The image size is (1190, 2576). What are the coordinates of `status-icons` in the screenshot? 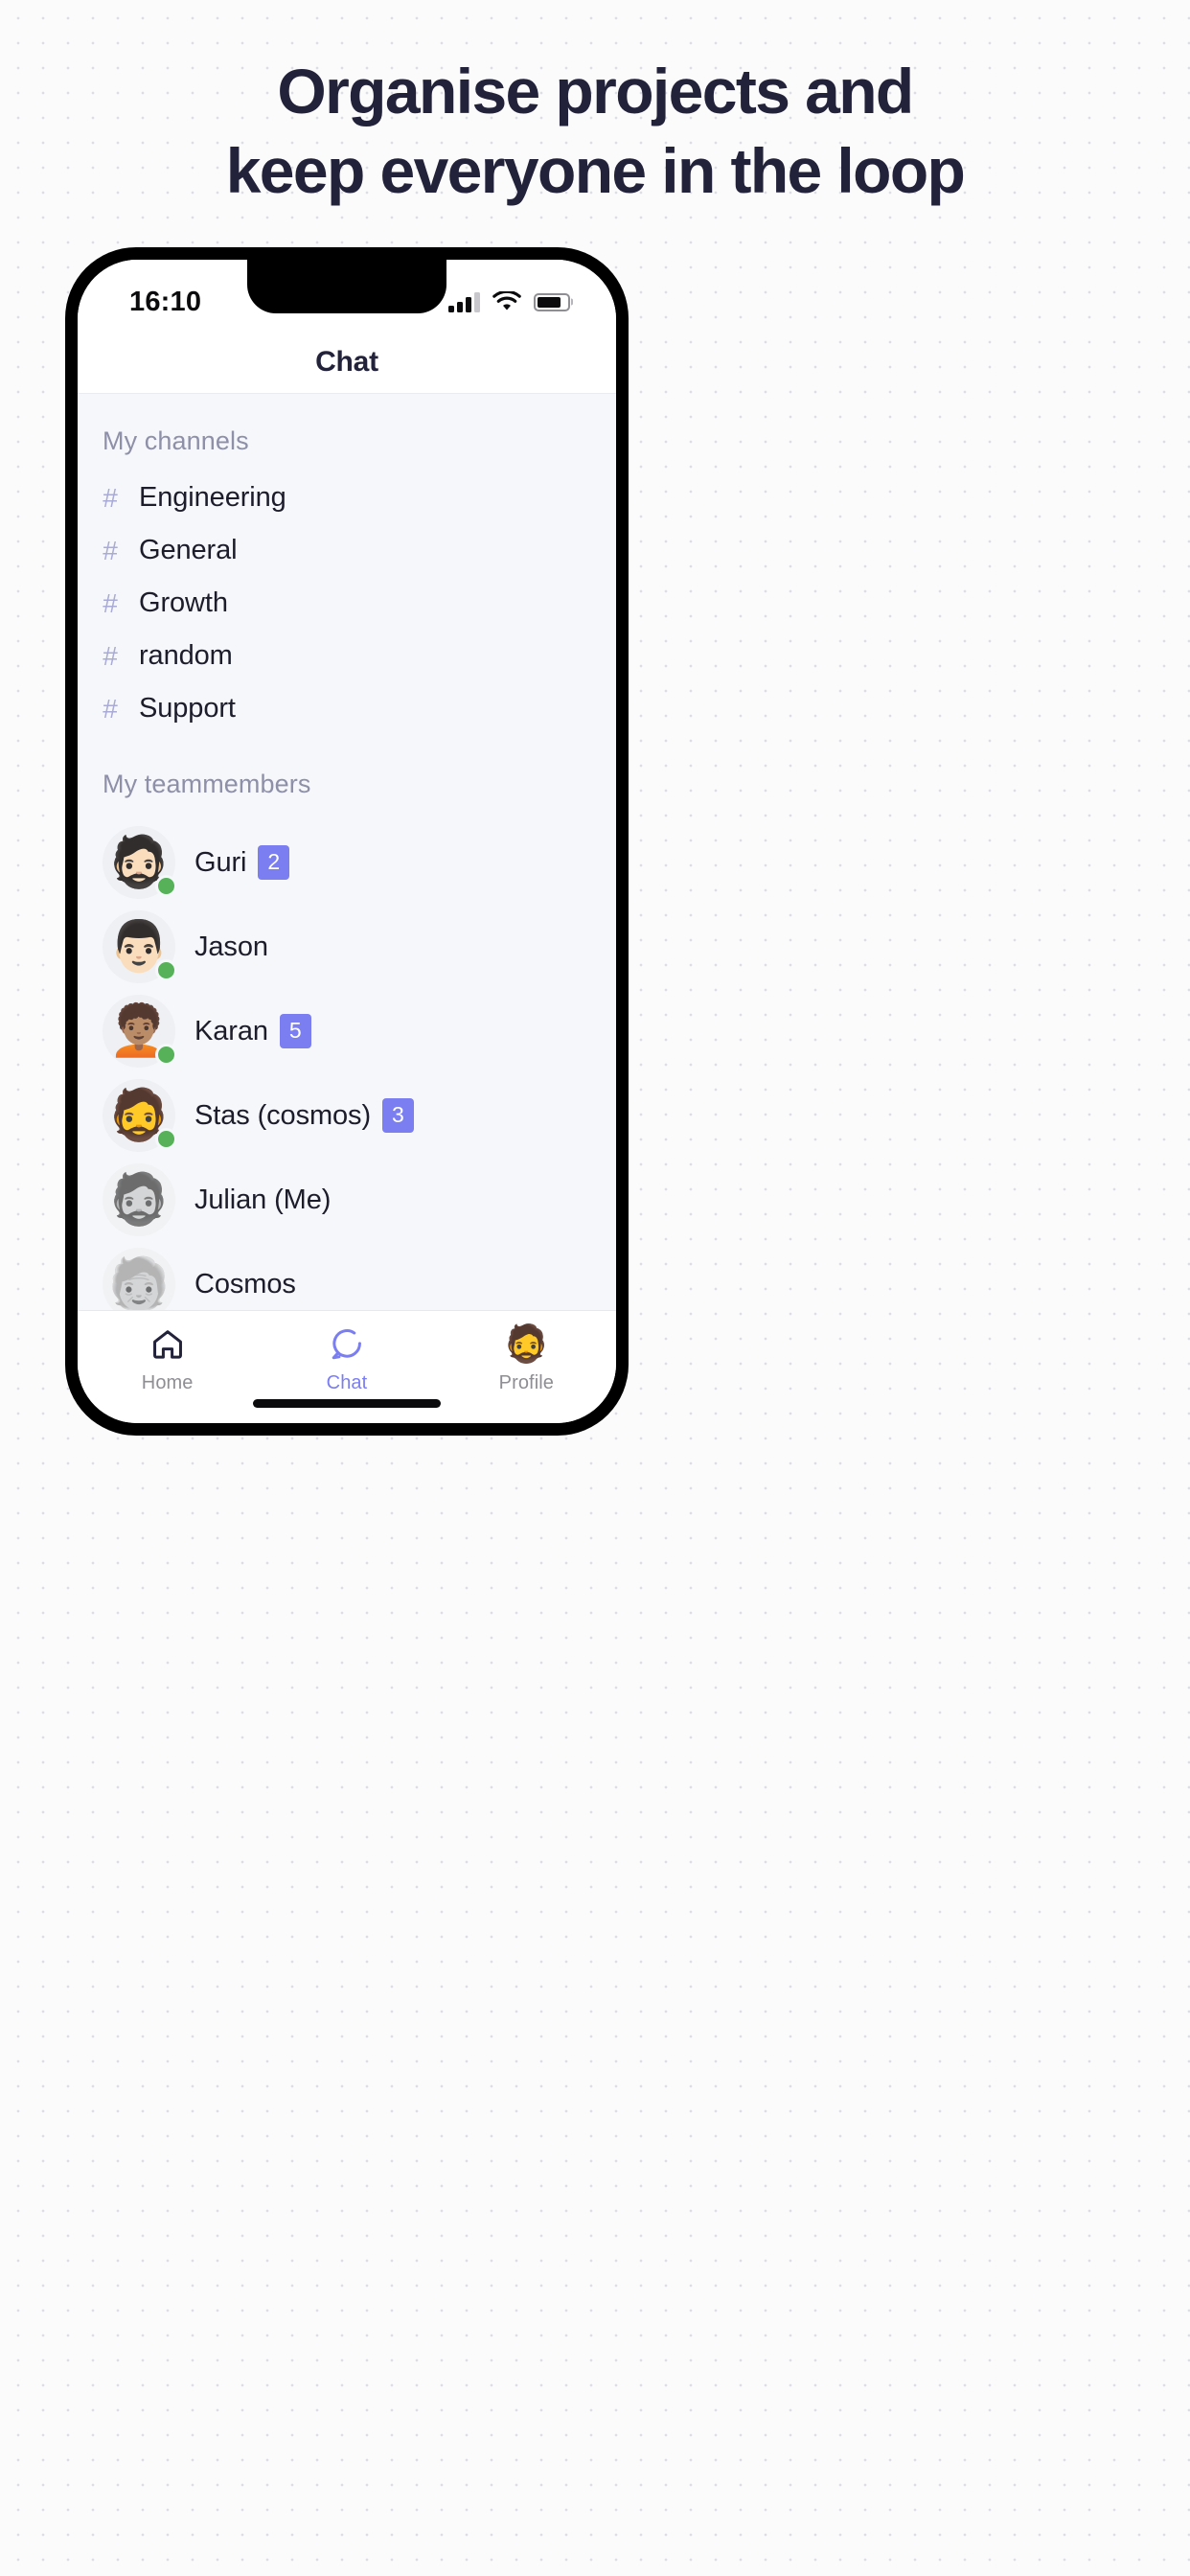 It's located at (509, 301).